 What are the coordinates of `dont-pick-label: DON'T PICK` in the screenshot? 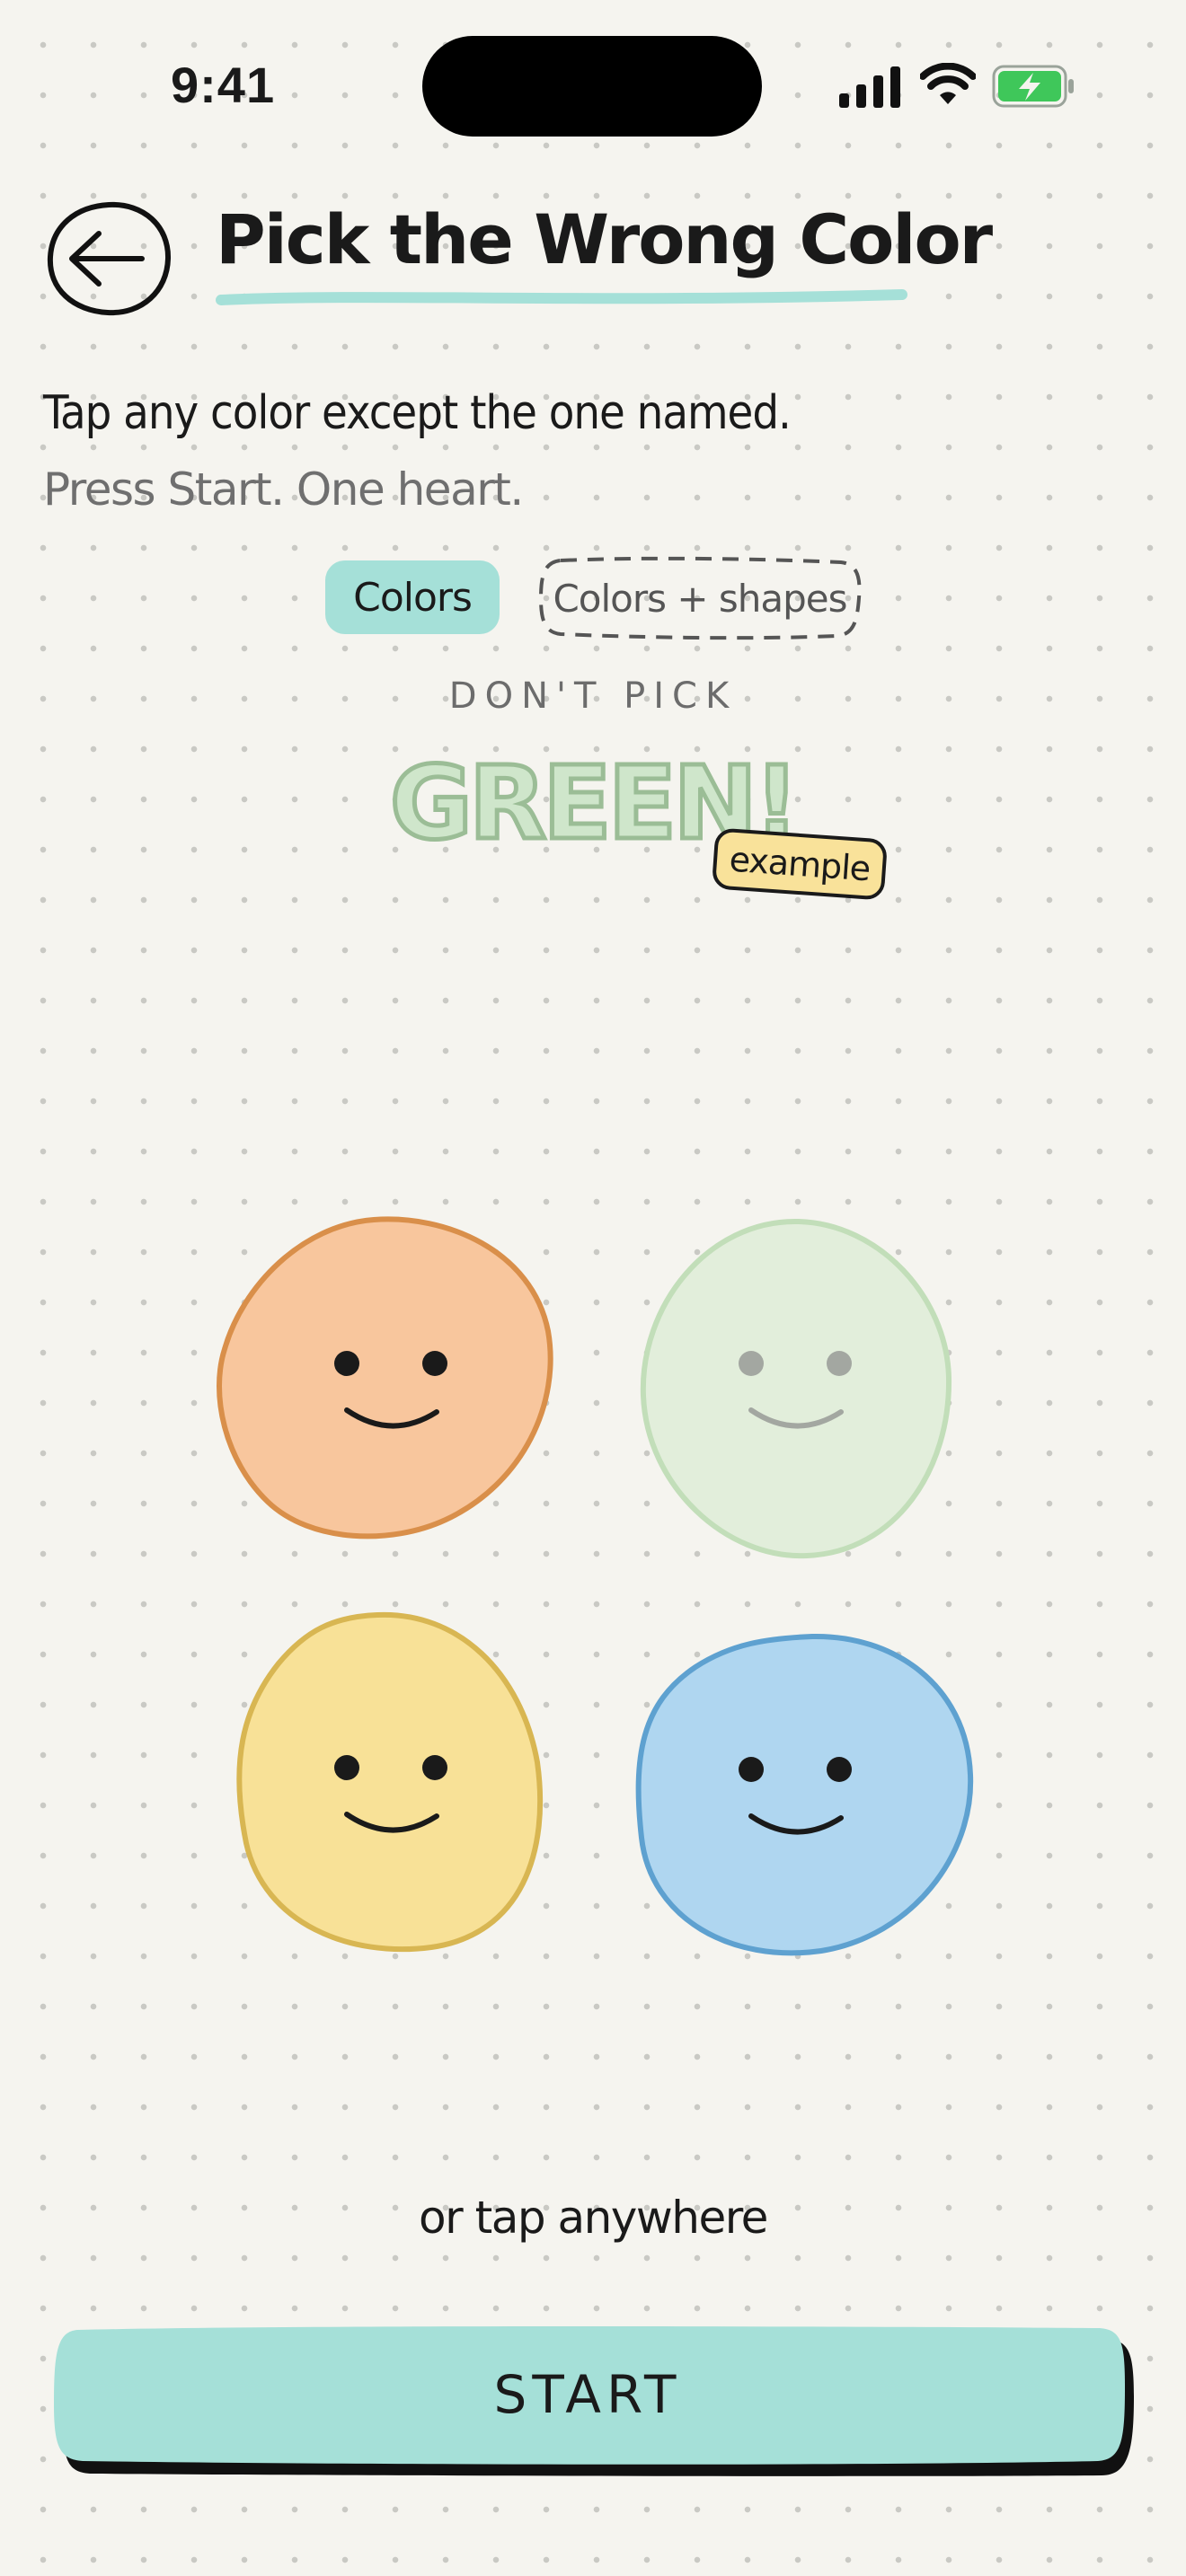 It's located at (593, 696).